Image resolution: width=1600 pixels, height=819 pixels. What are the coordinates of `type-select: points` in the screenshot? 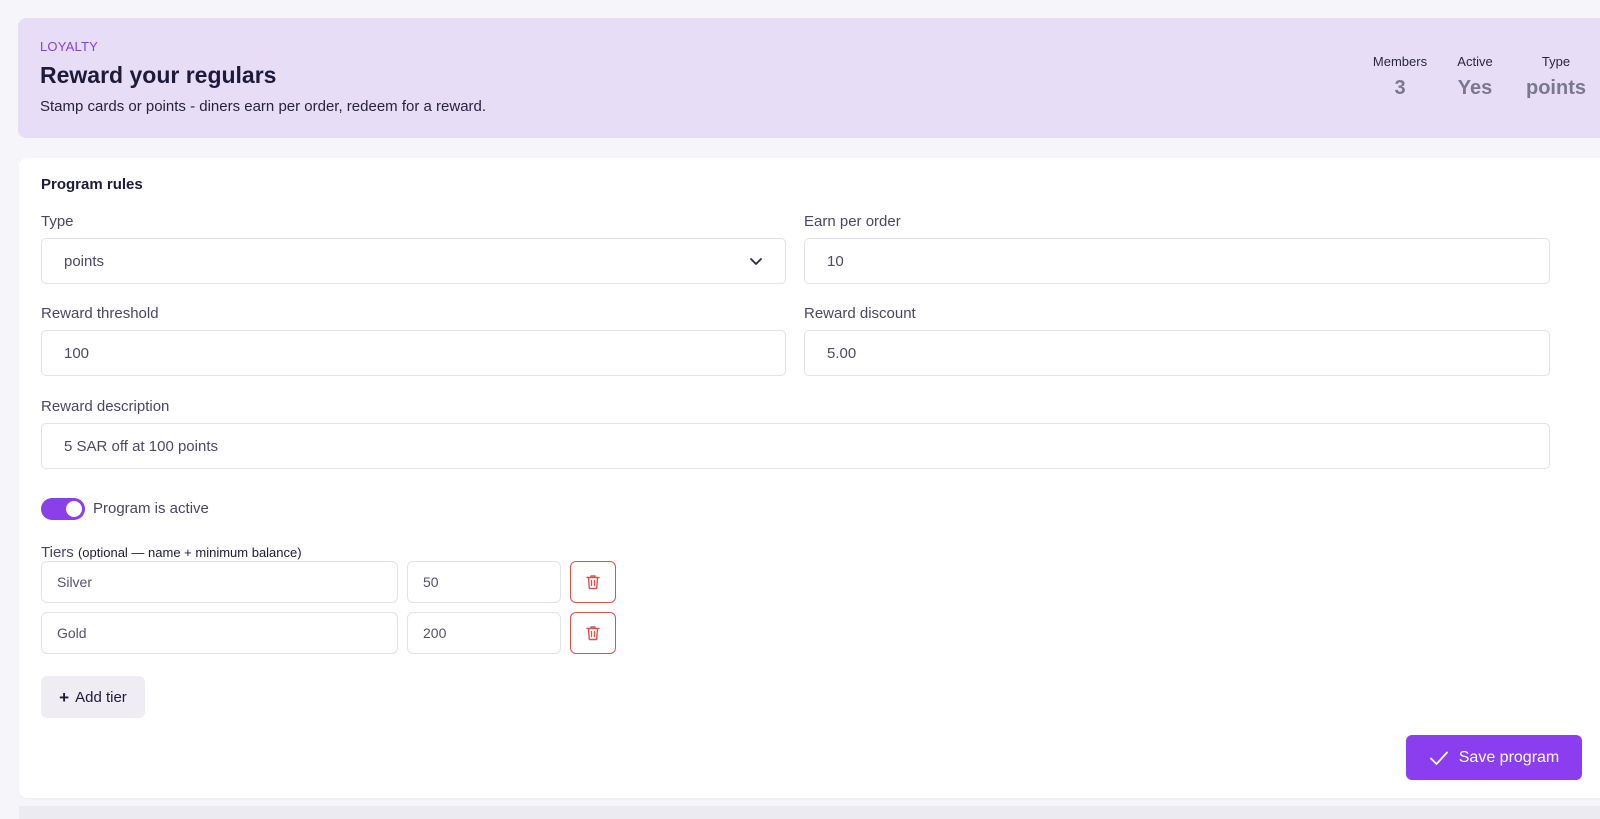 It's located at (413, 261).